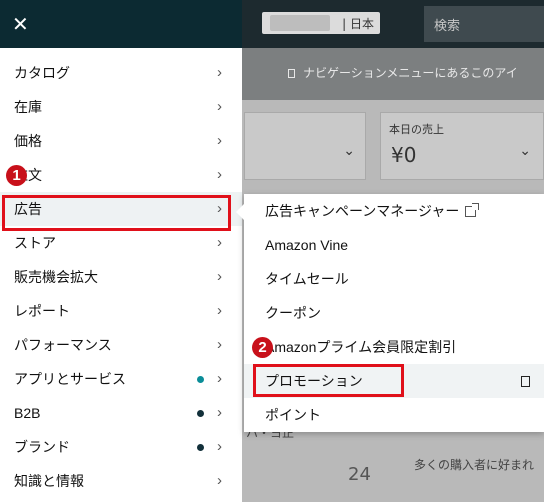 Image resolution: width=544 pixels, height=502 pixels. Describe the element at coordinates (121, 481) in the screenshot. I see `sidebar-item: 知識と情報 ›` at that location.